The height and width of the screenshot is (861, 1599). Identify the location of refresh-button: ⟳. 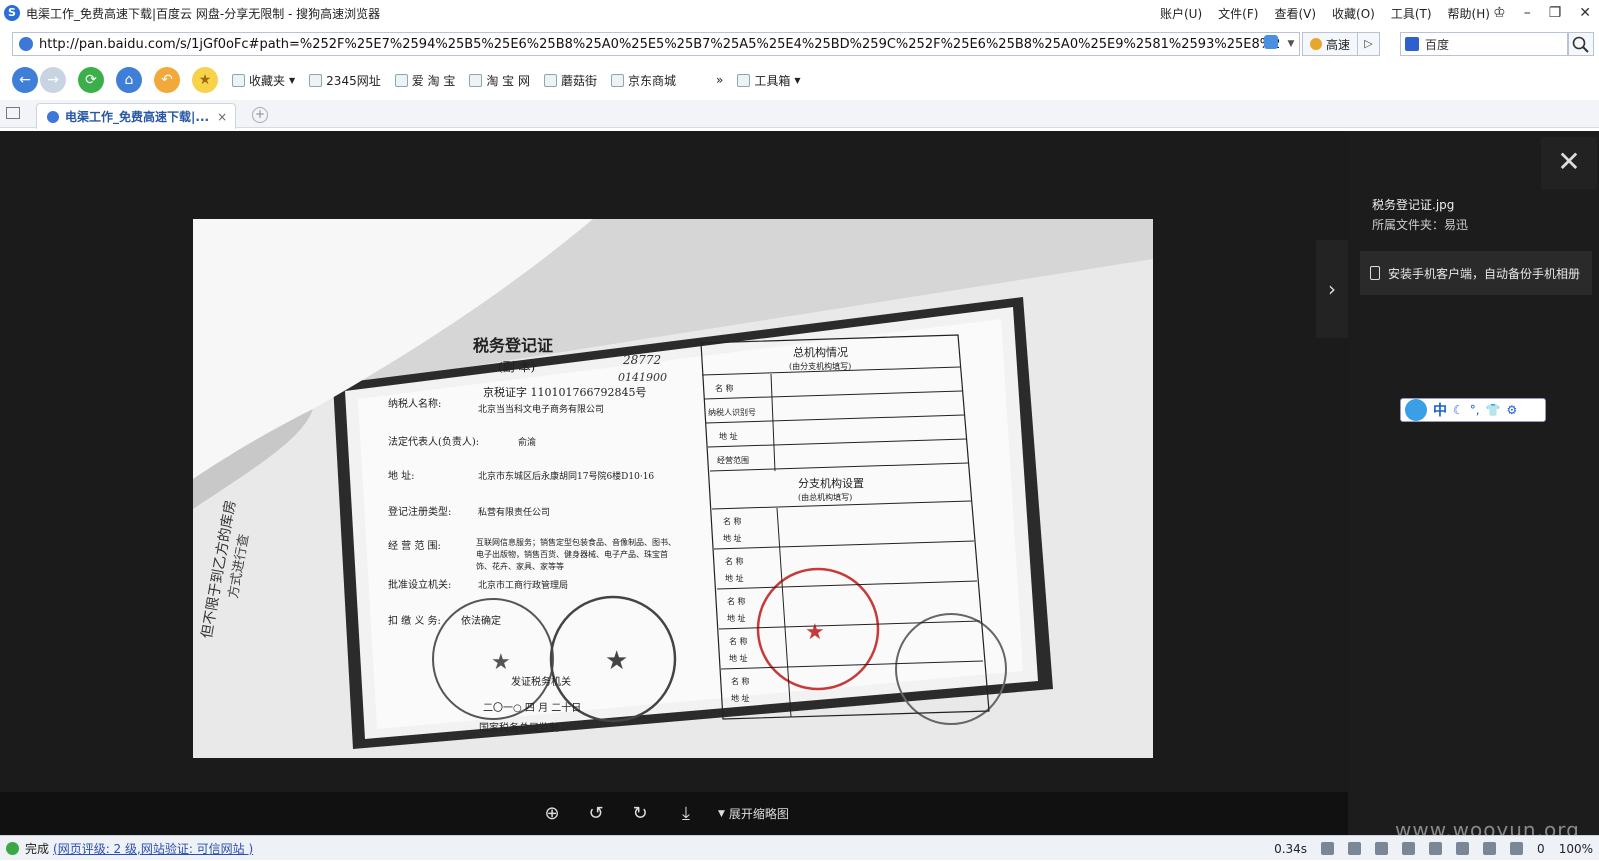
(91, 80).